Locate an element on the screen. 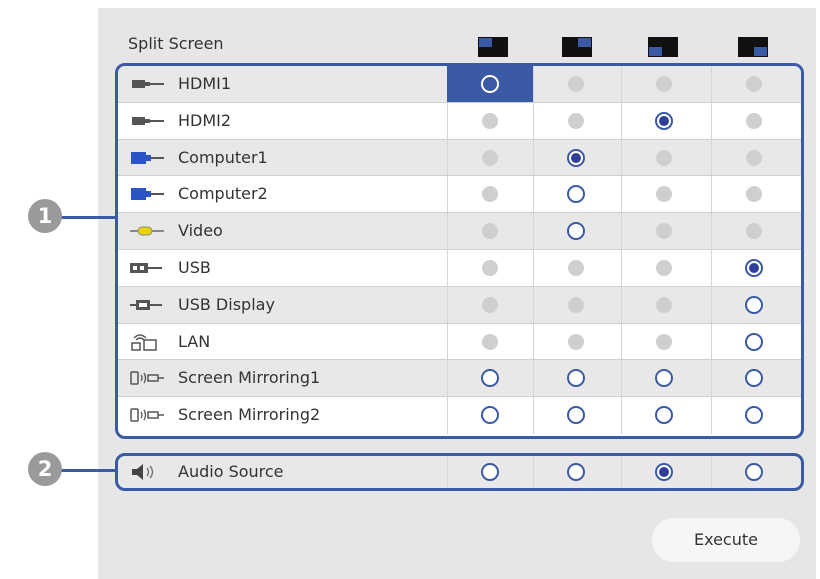  source-row-screen-mirroring2: Screen Mirroring2 is located at coordinates (459, 415).